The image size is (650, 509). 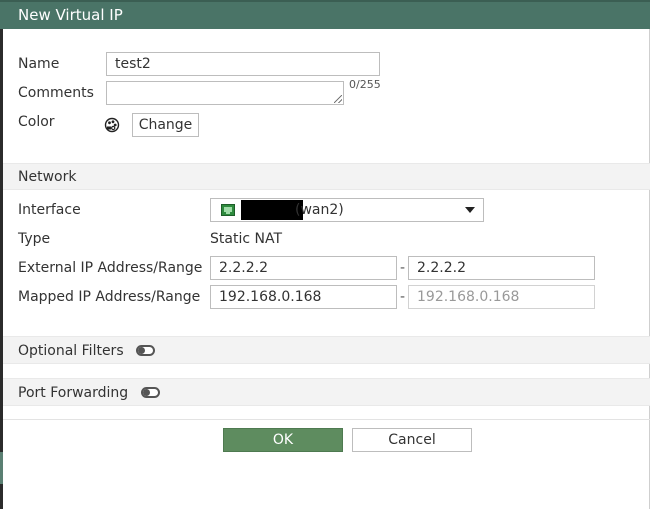 I want to click on comments-char-counter: 0/255, so click(x=365, y=84).